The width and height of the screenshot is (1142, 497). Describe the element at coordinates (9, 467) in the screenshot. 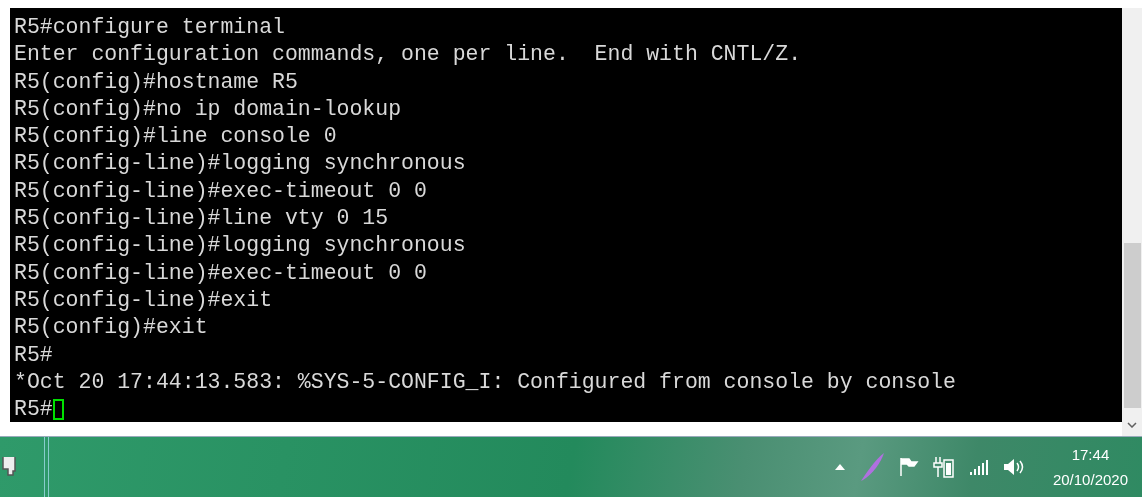

I see `usb-icon` at that location.